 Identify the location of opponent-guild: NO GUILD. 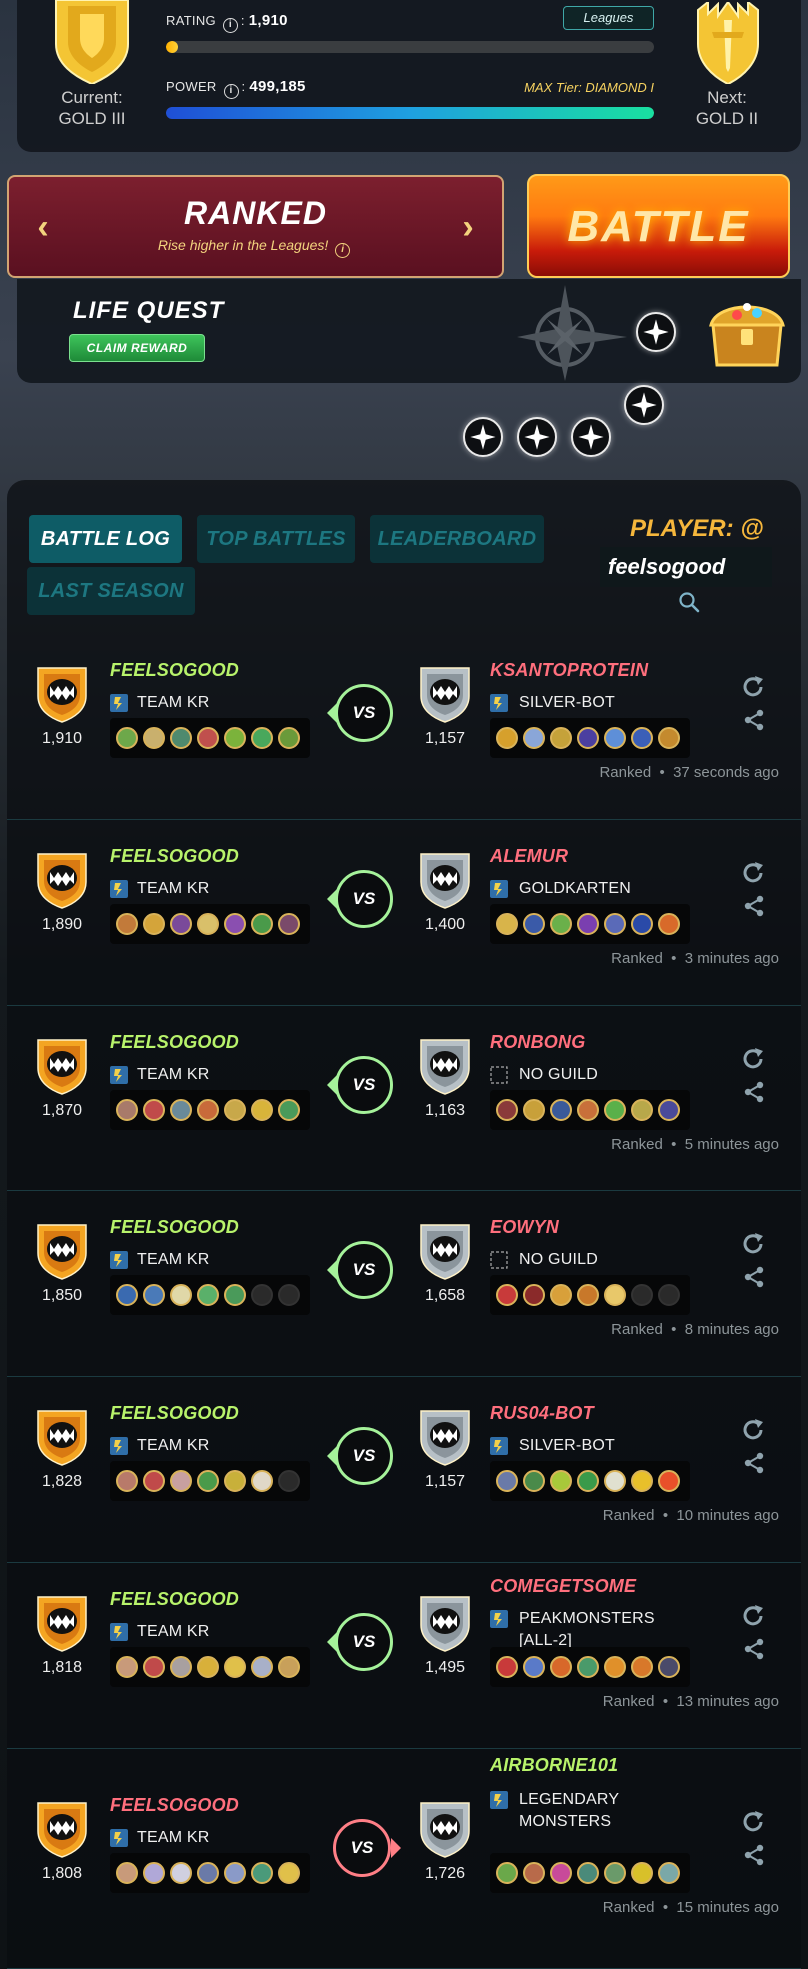
(619, 1260).